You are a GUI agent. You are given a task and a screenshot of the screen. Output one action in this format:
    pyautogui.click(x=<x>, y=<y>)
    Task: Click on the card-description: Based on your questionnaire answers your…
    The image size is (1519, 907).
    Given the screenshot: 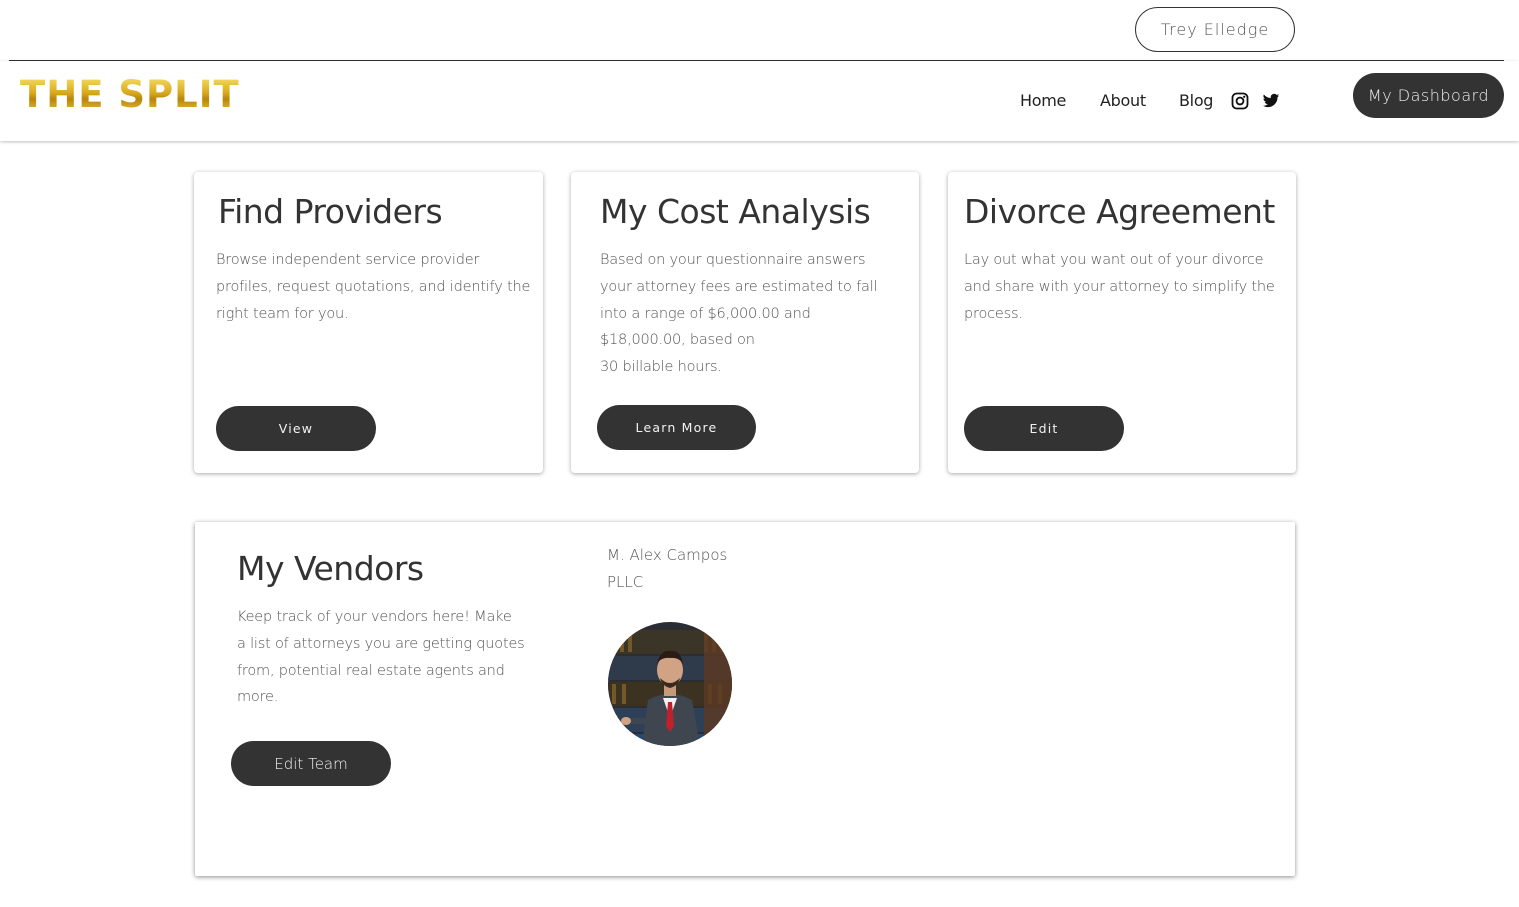 What is the action you would take?
    pyautogui.click(x=739, y=314)
    